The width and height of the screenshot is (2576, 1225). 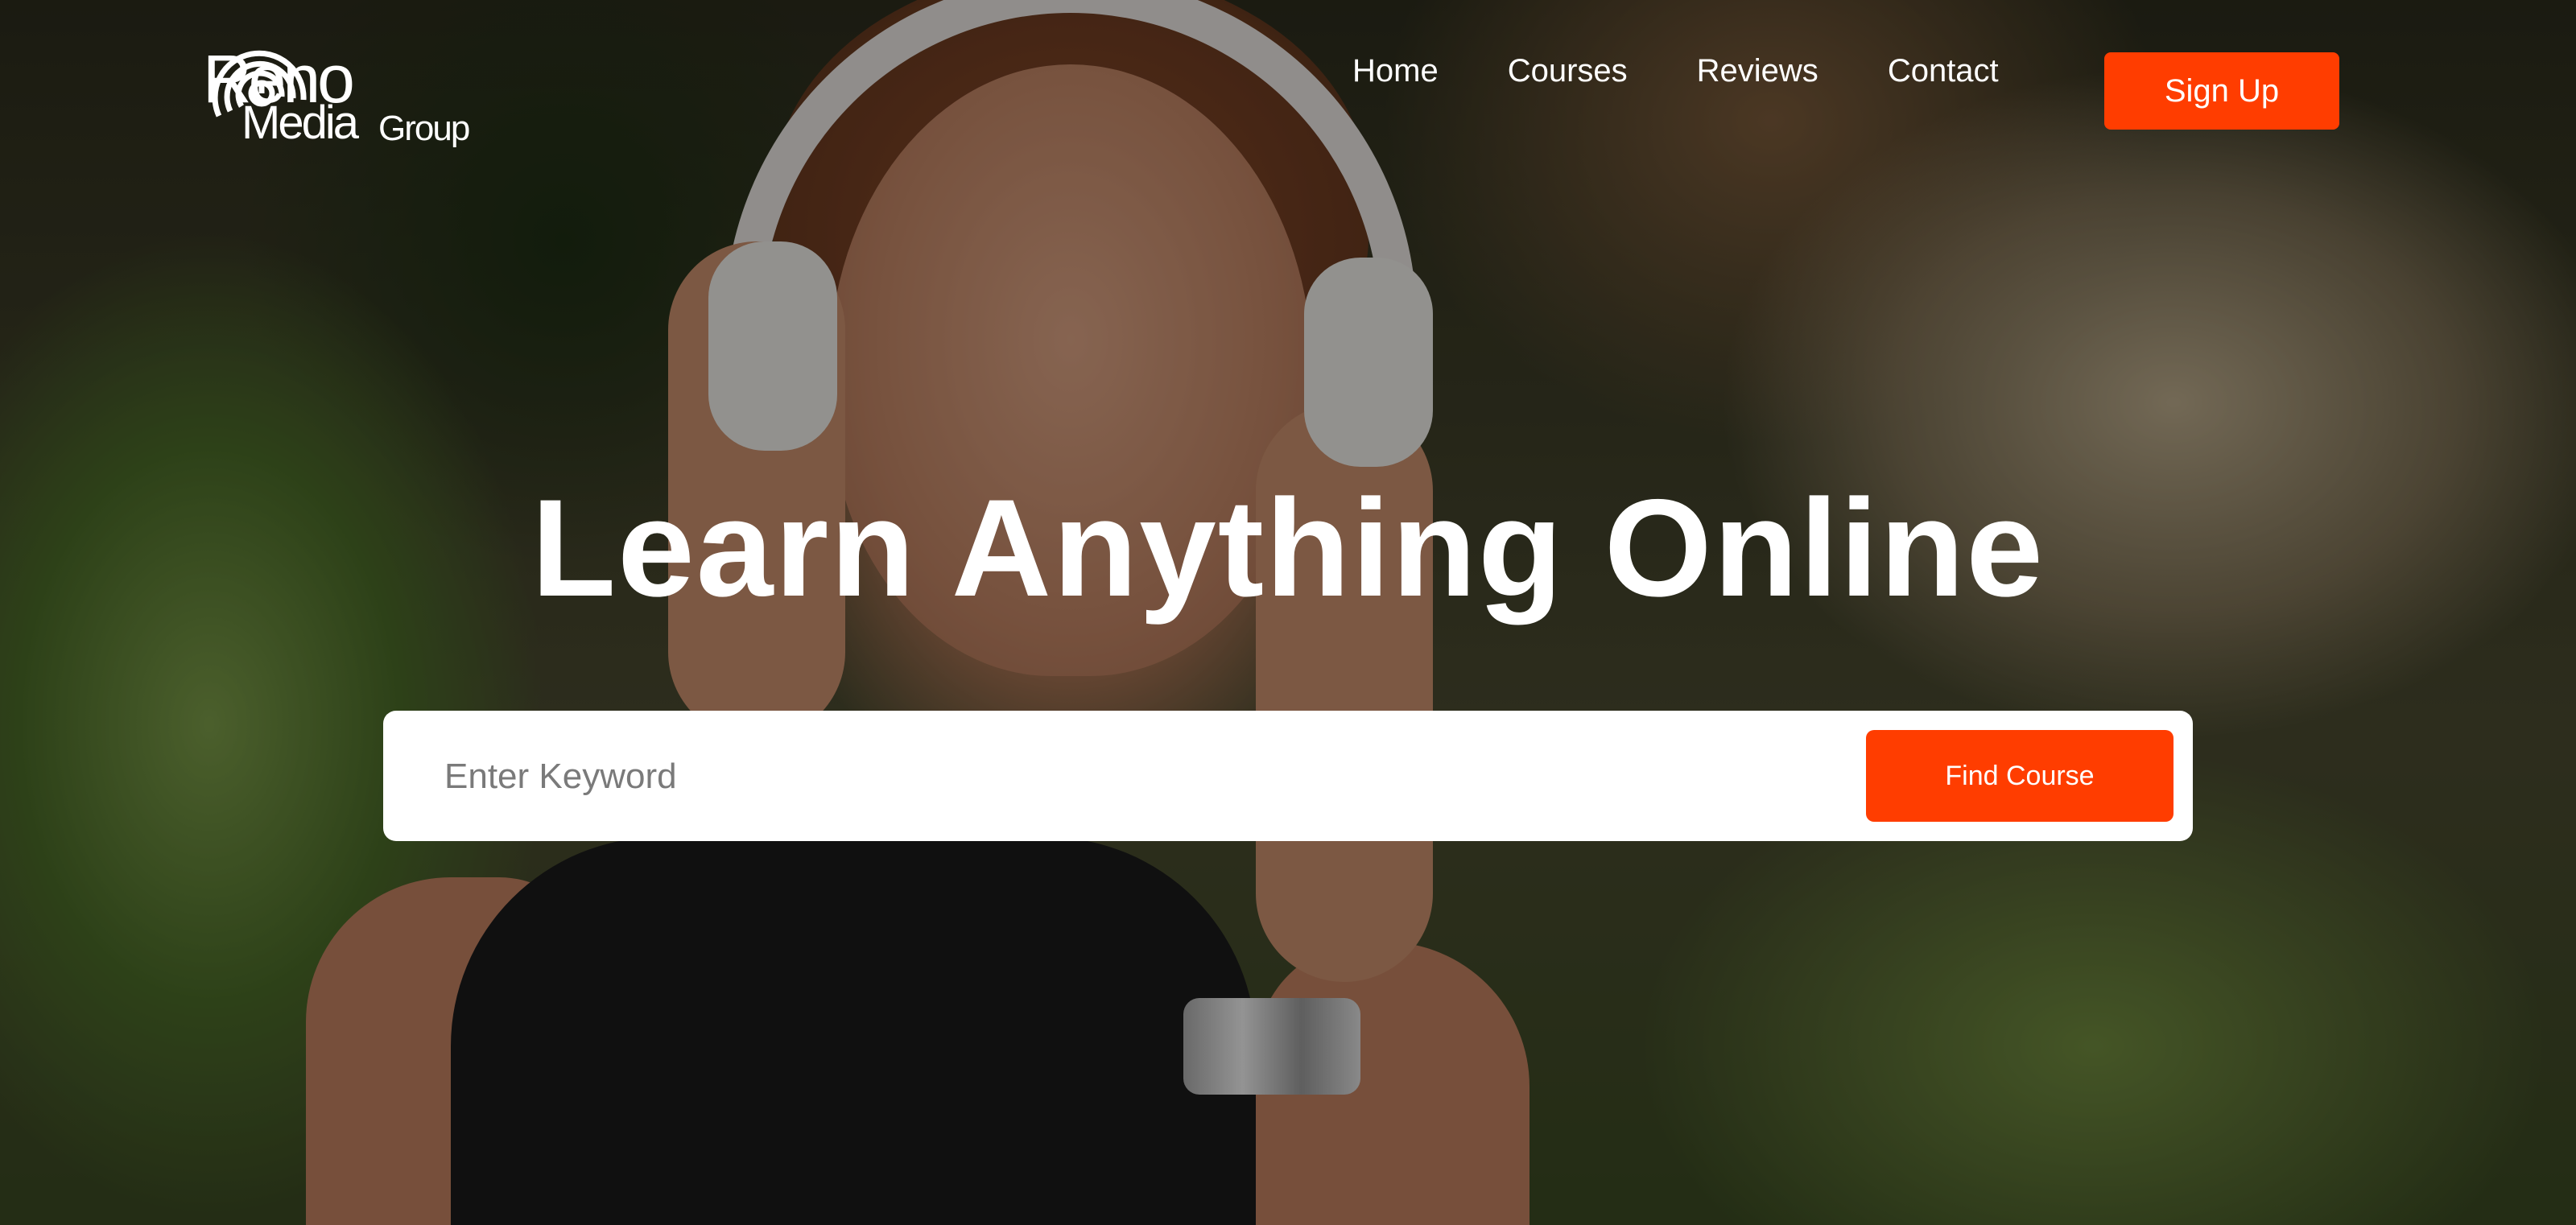 I want to click on nav-link-courses: Courses, so click(x=1568, y=71).